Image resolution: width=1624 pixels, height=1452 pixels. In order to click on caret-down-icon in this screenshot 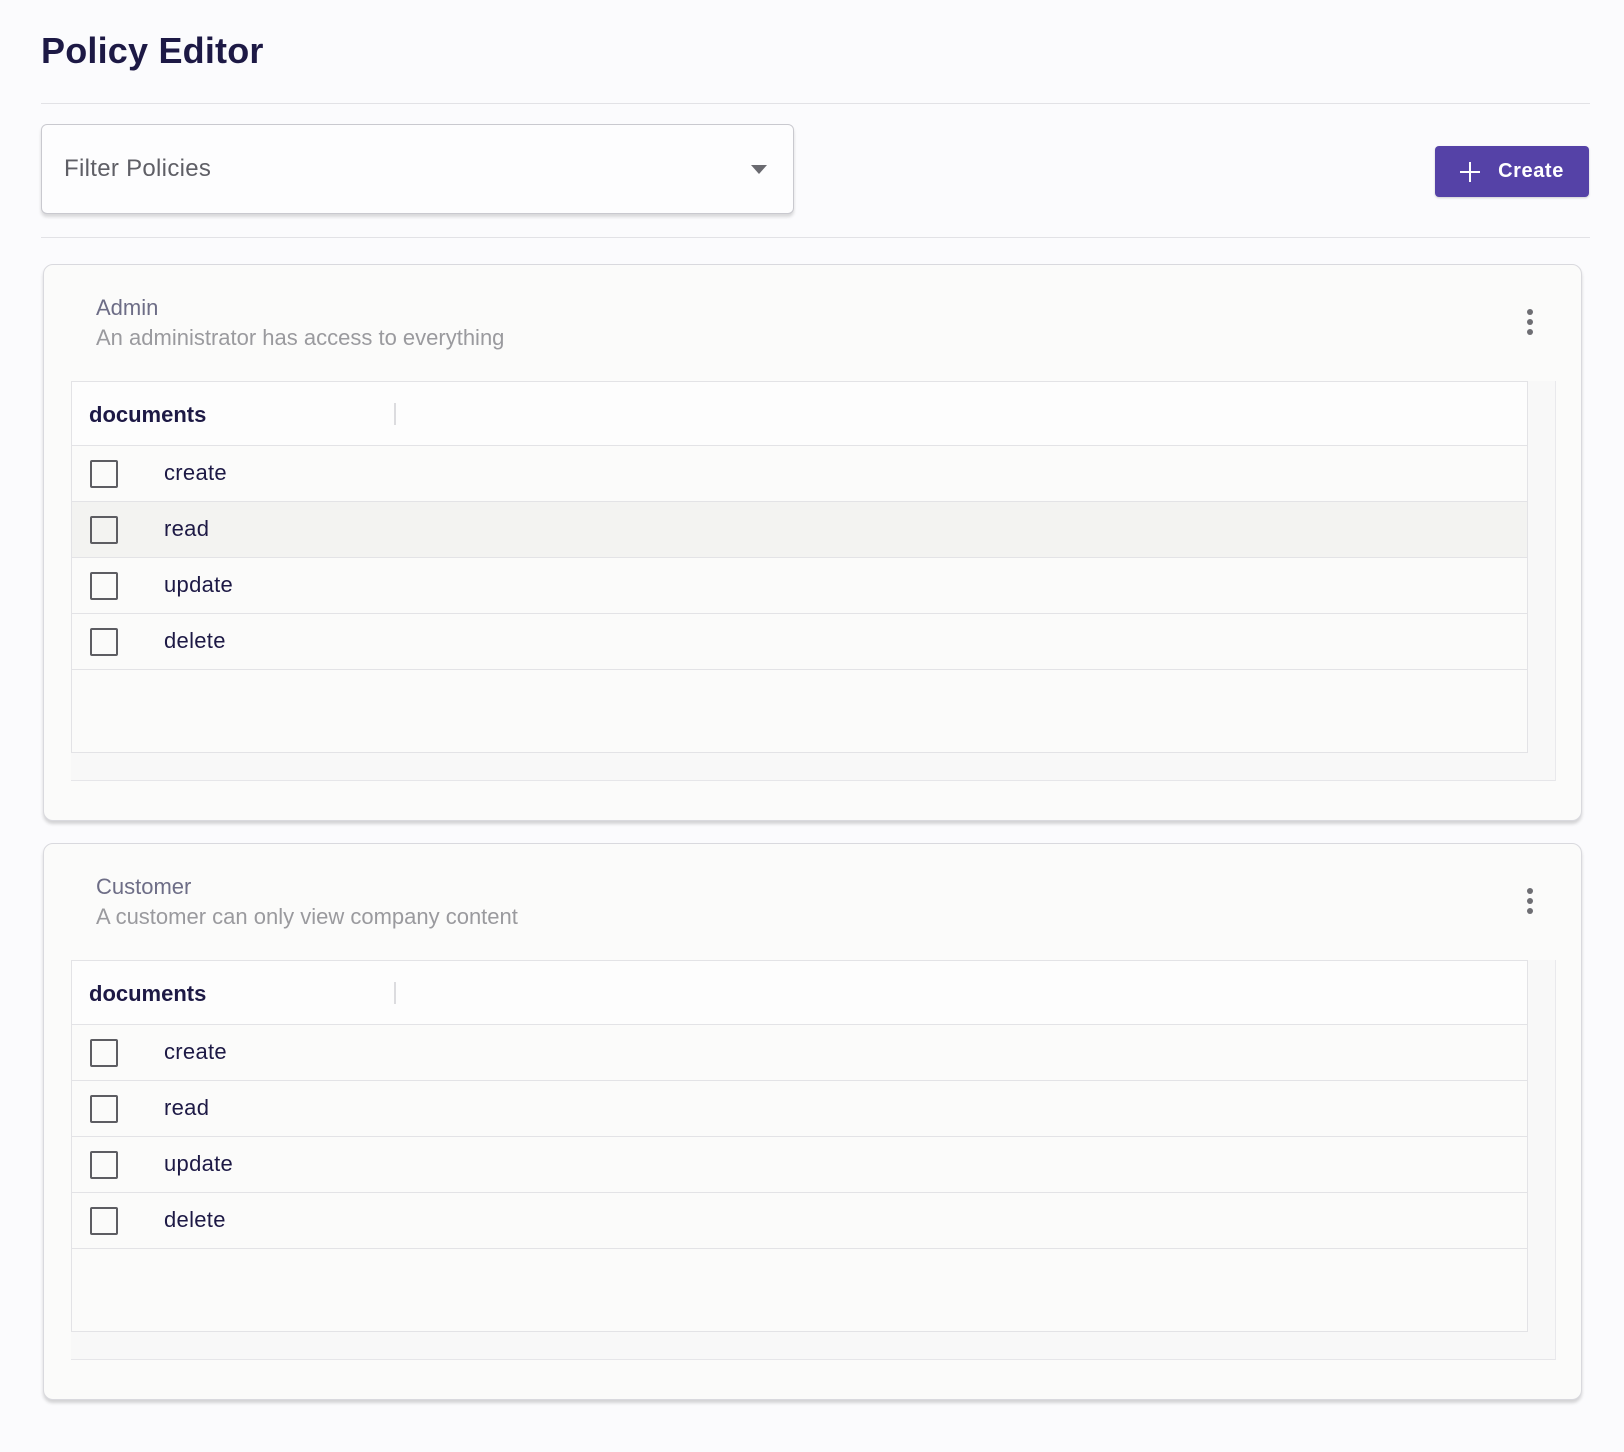, I will do `click(759, 169)`.